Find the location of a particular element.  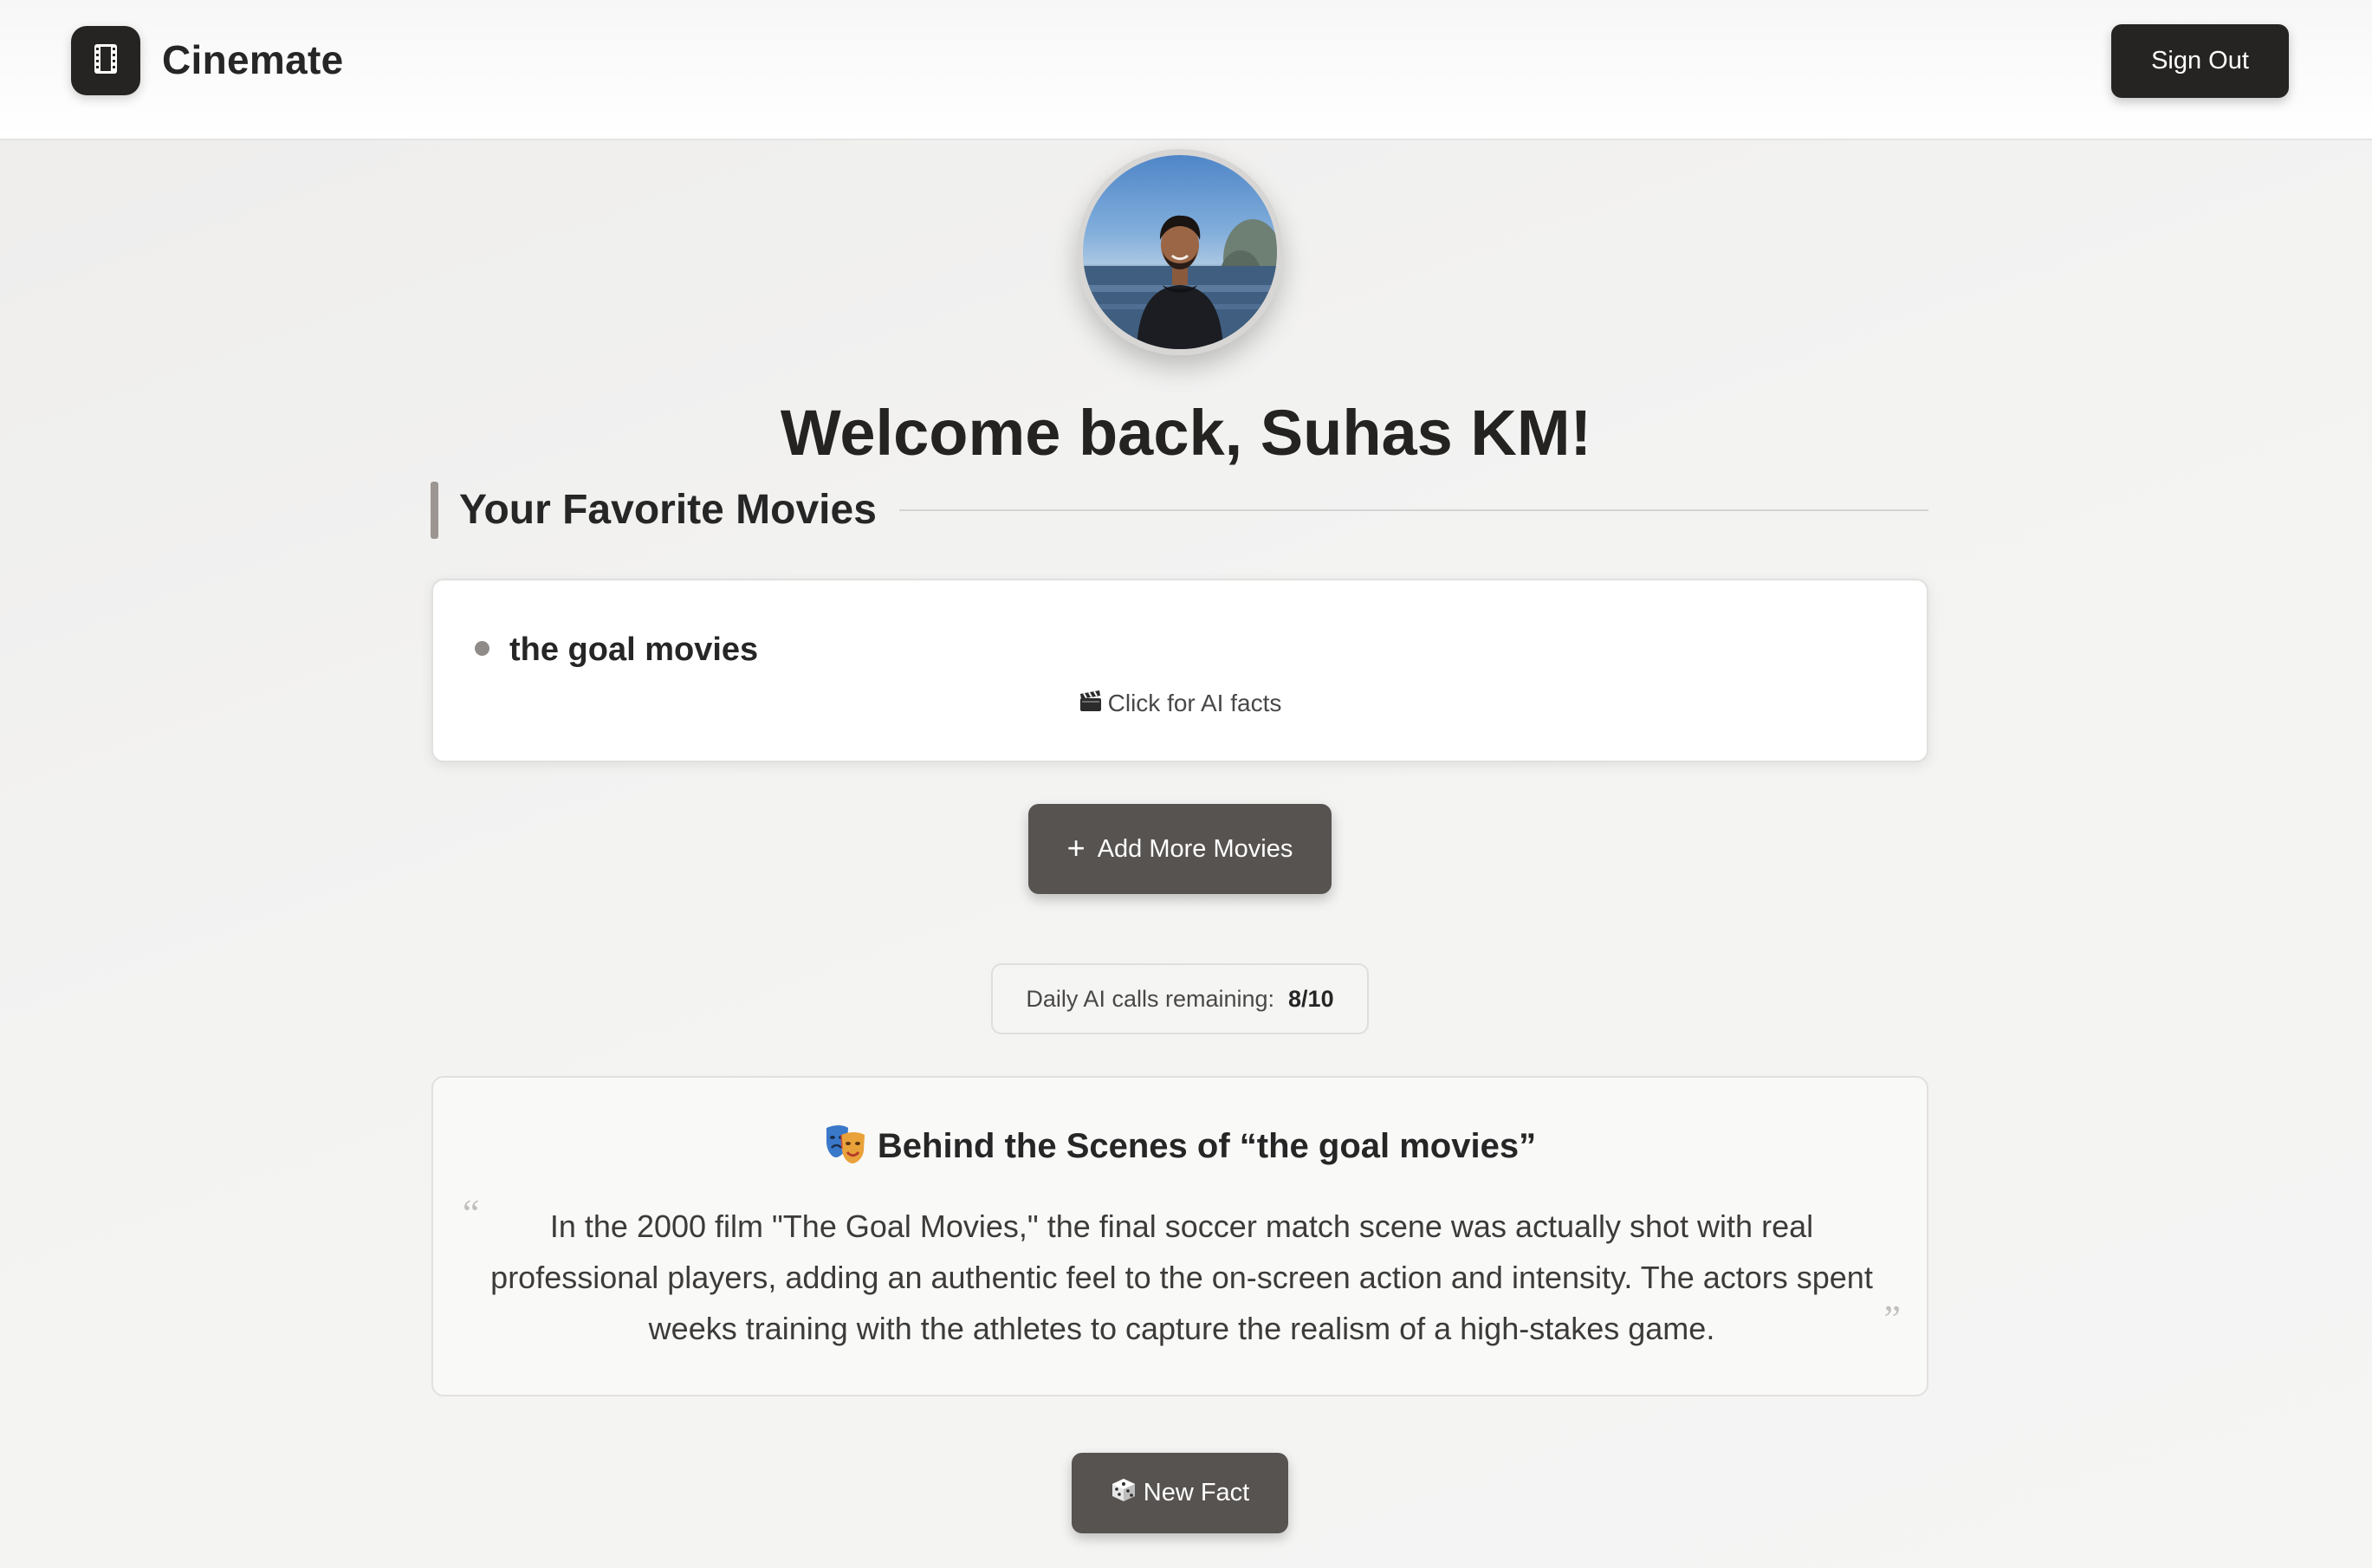

divider is located at coordinates (1413, 510).